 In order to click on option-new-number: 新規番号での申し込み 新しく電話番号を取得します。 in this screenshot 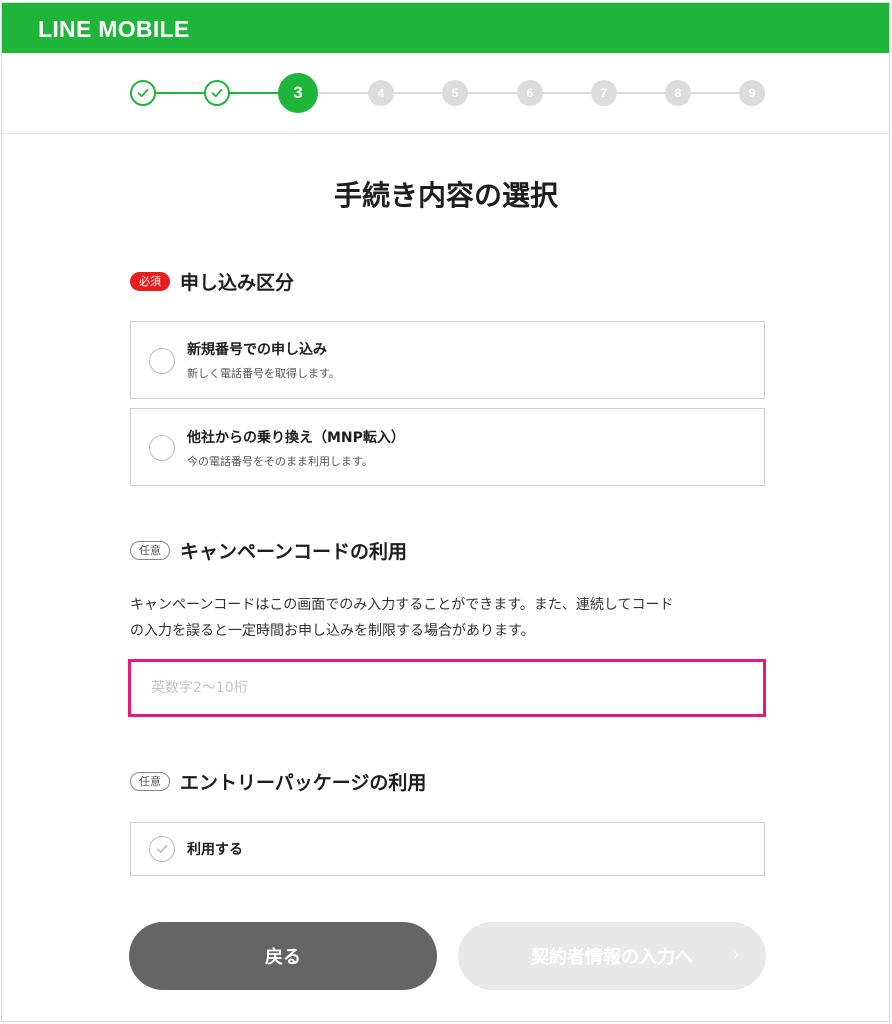, I will do `click(447, 360)`.